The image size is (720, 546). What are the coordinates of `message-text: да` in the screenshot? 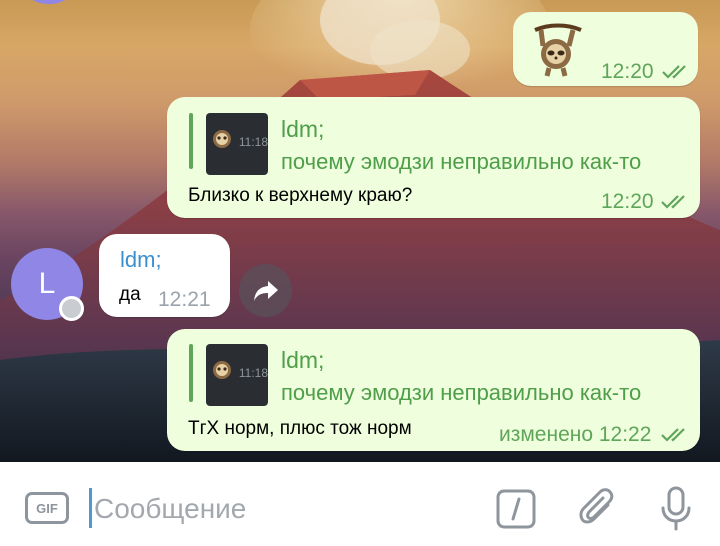 It's located at (130, 294).